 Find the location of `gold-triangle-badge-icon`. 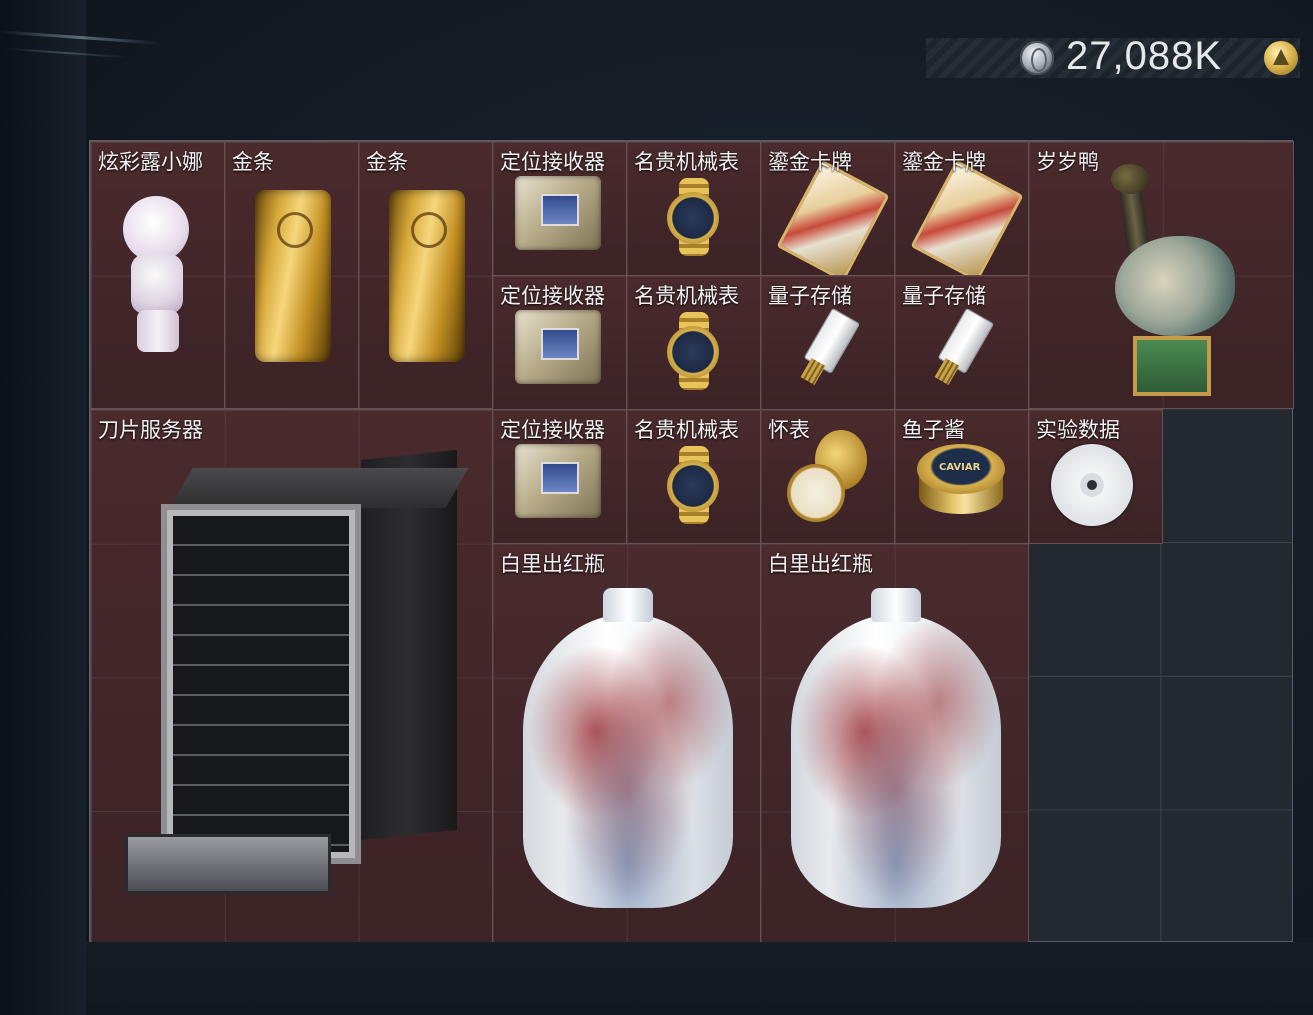

gold-triangle-badge-icon is located at coordinates (1281, 58).